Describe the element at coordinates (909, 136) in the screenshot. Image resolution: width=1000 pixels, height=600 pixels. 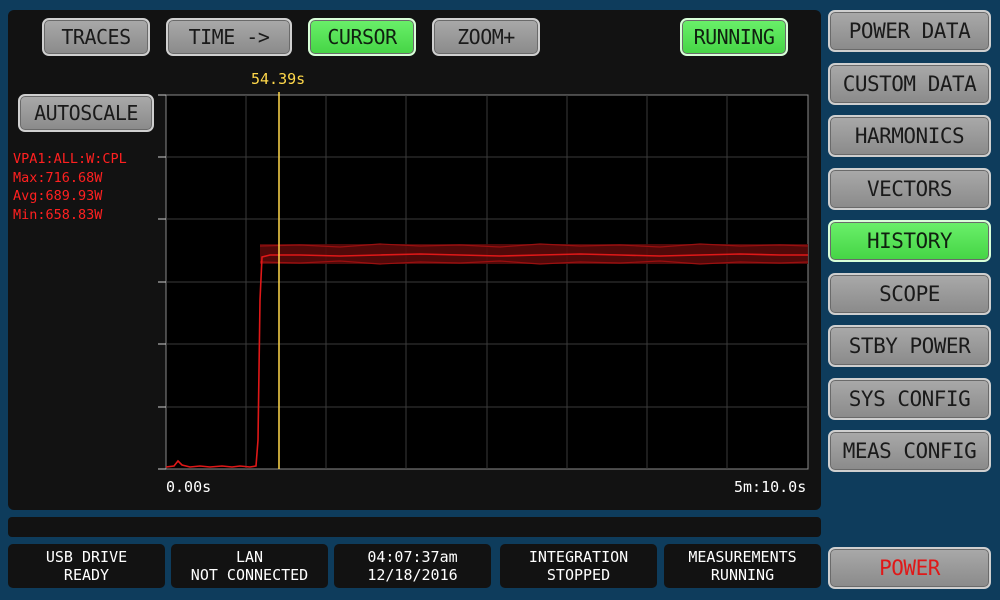
I see `sidebar-item-harmonics: HARMONICS` at that location.